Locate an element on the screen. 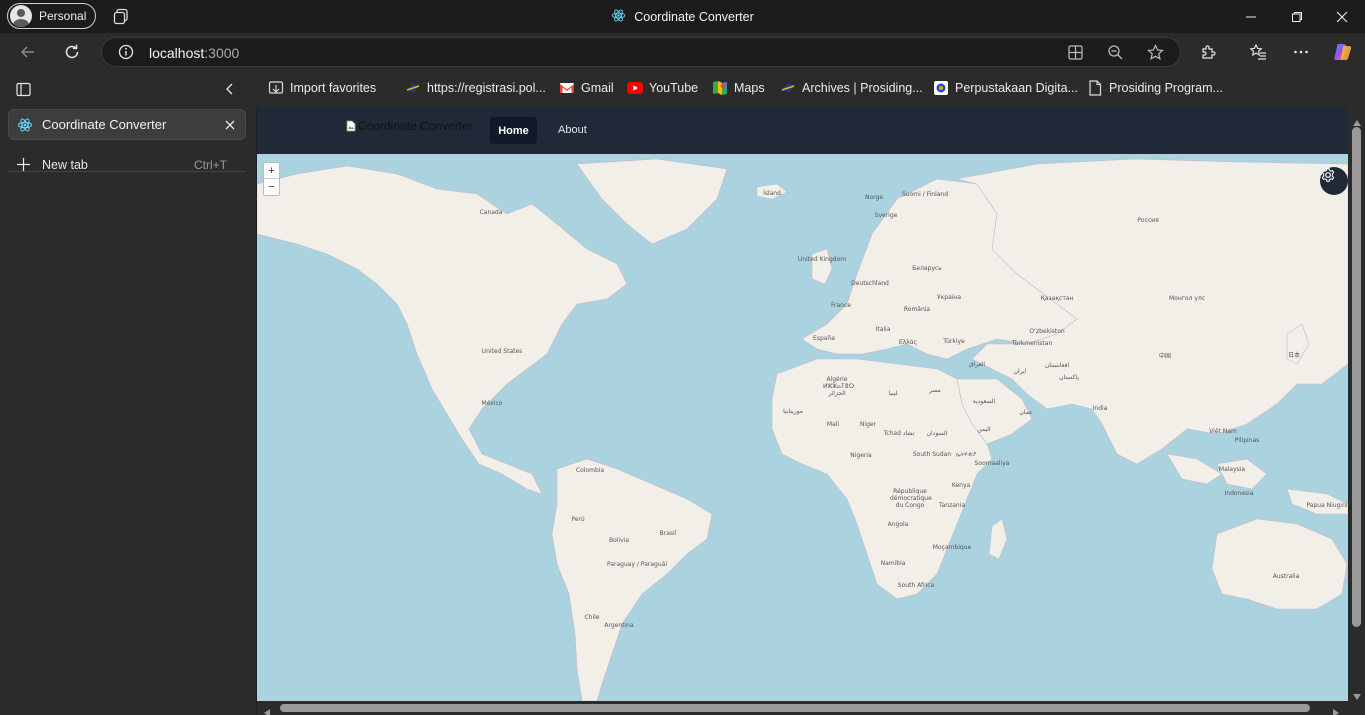  site-info-icon is located at coordinates (126, 54).